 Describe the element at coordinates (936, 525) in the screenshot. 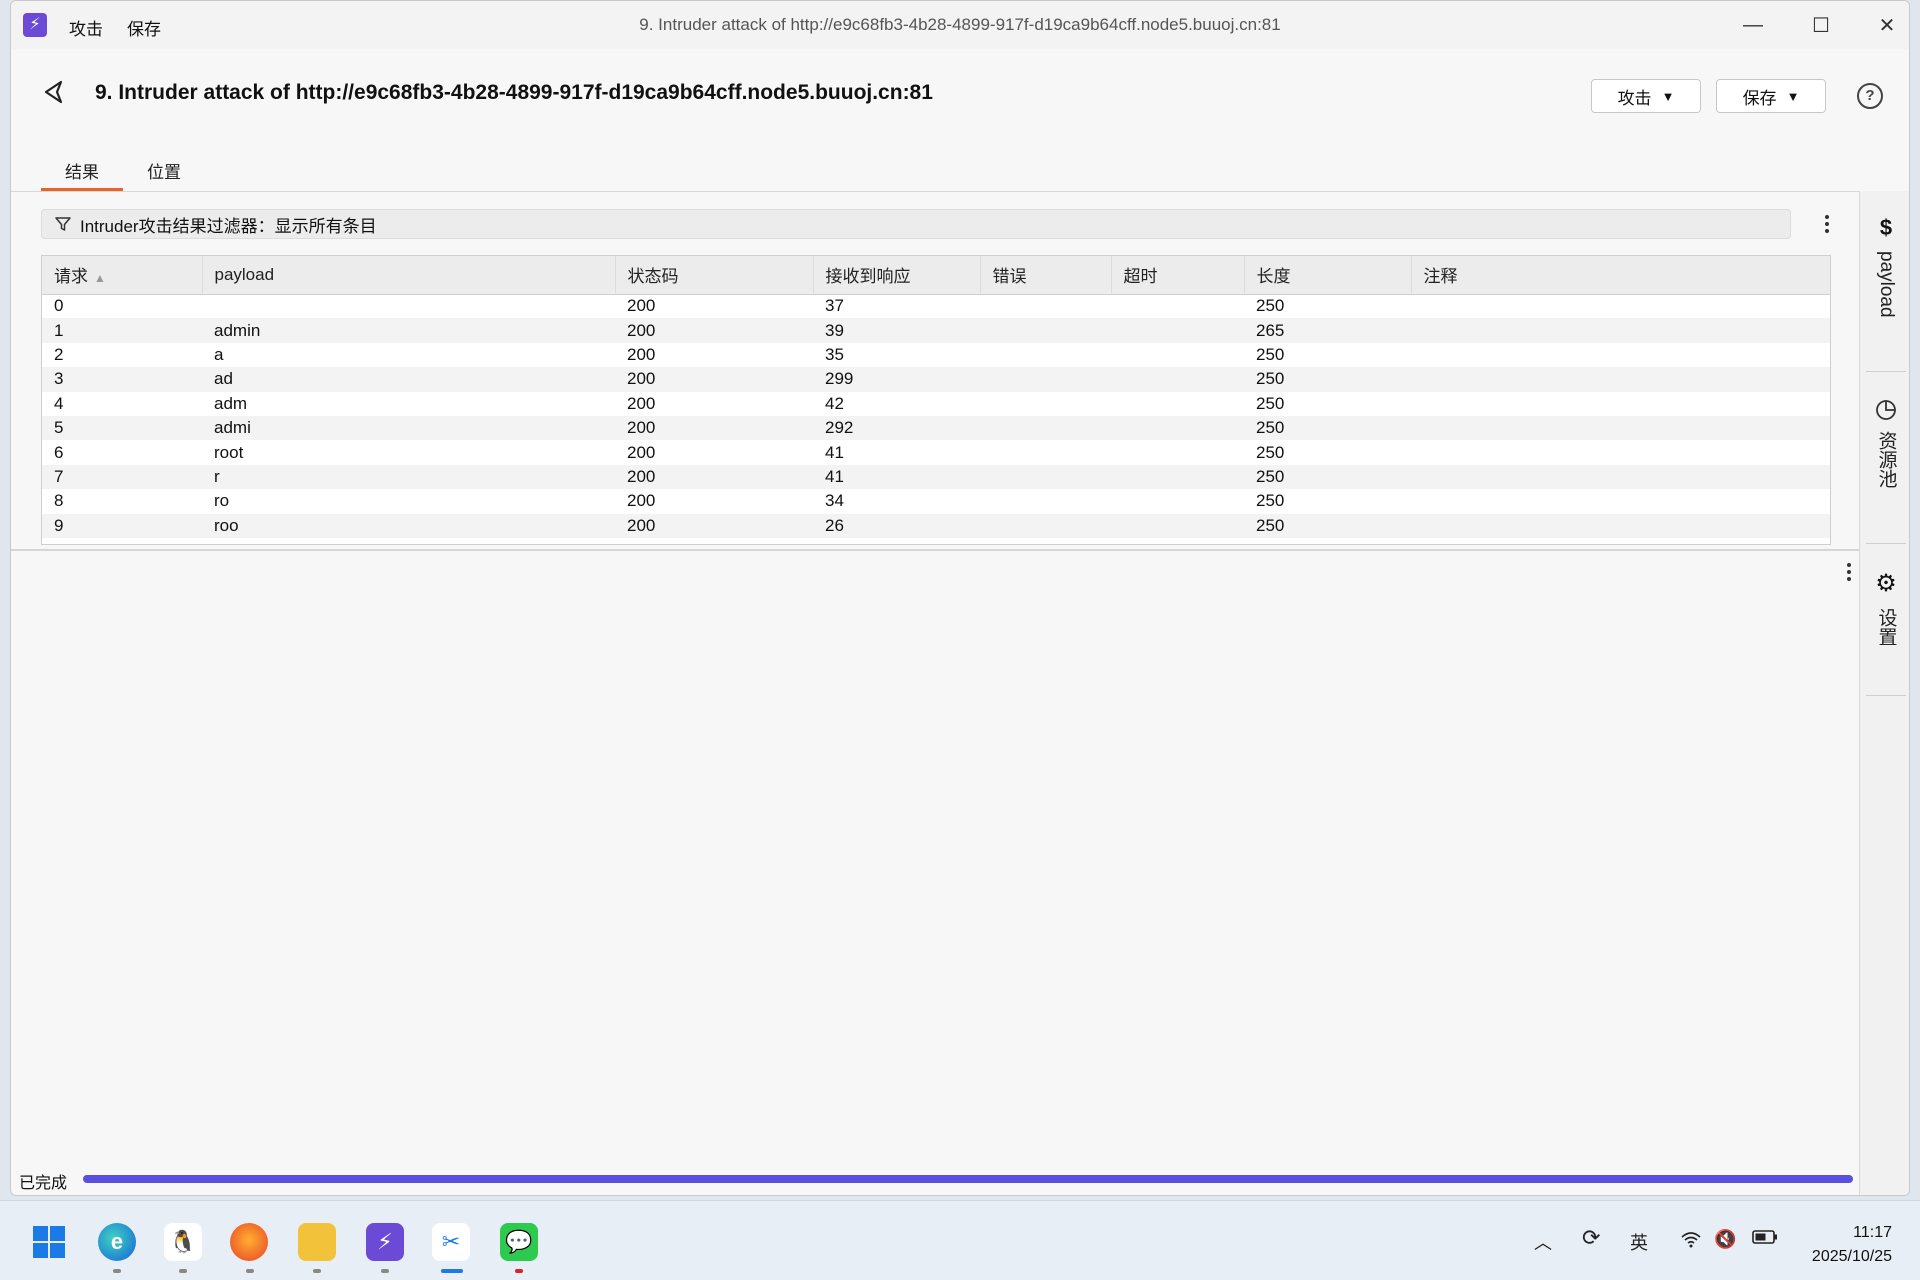

I see `table-row: 9 roo 200 26 250` at that location.